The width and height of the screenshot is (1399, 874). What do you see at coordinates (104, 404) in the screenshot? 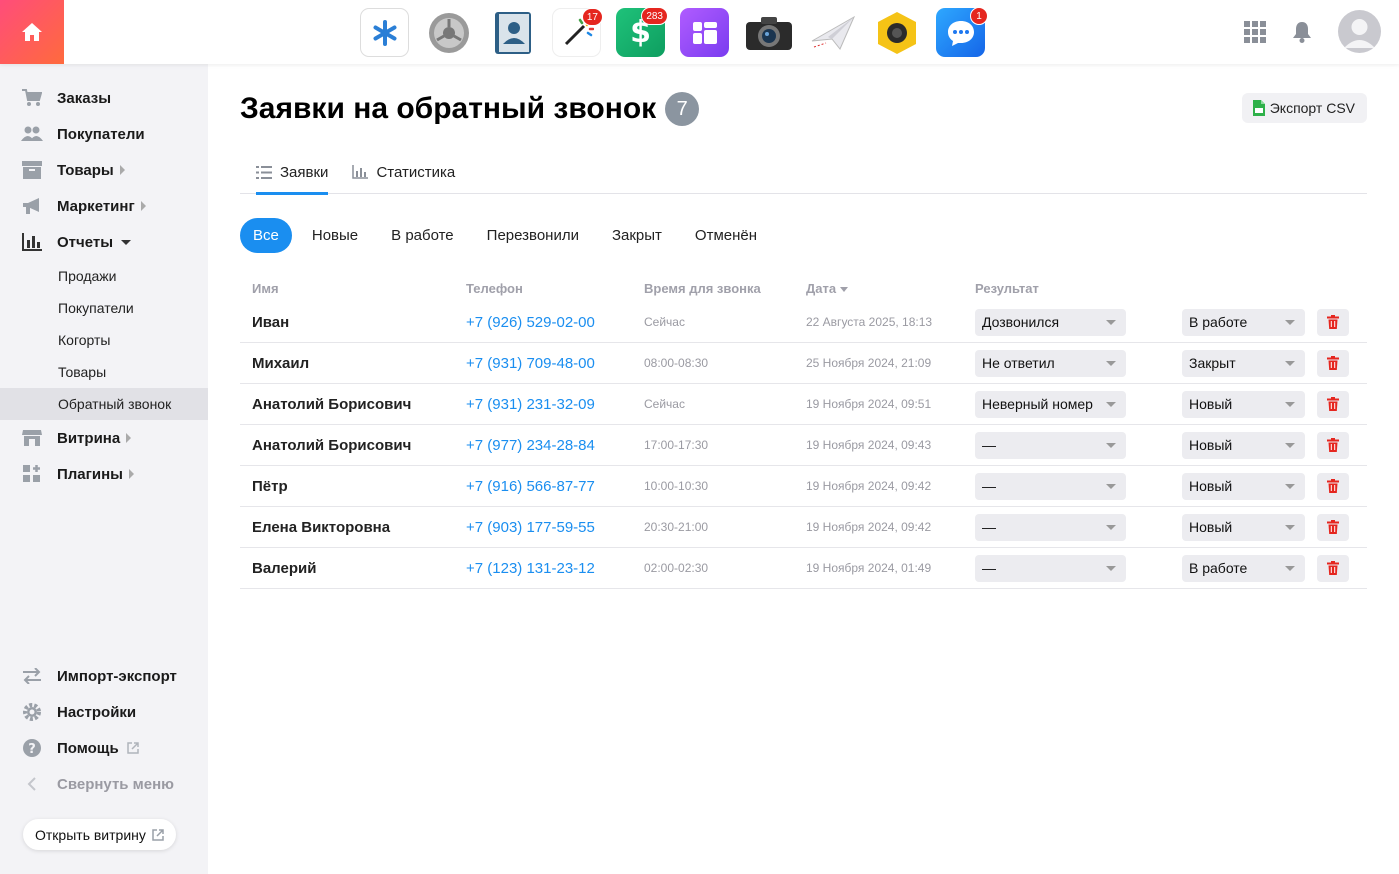
I see `sidebar-subitem-callback: Обратный звонок` at bounding box center [104, 404].